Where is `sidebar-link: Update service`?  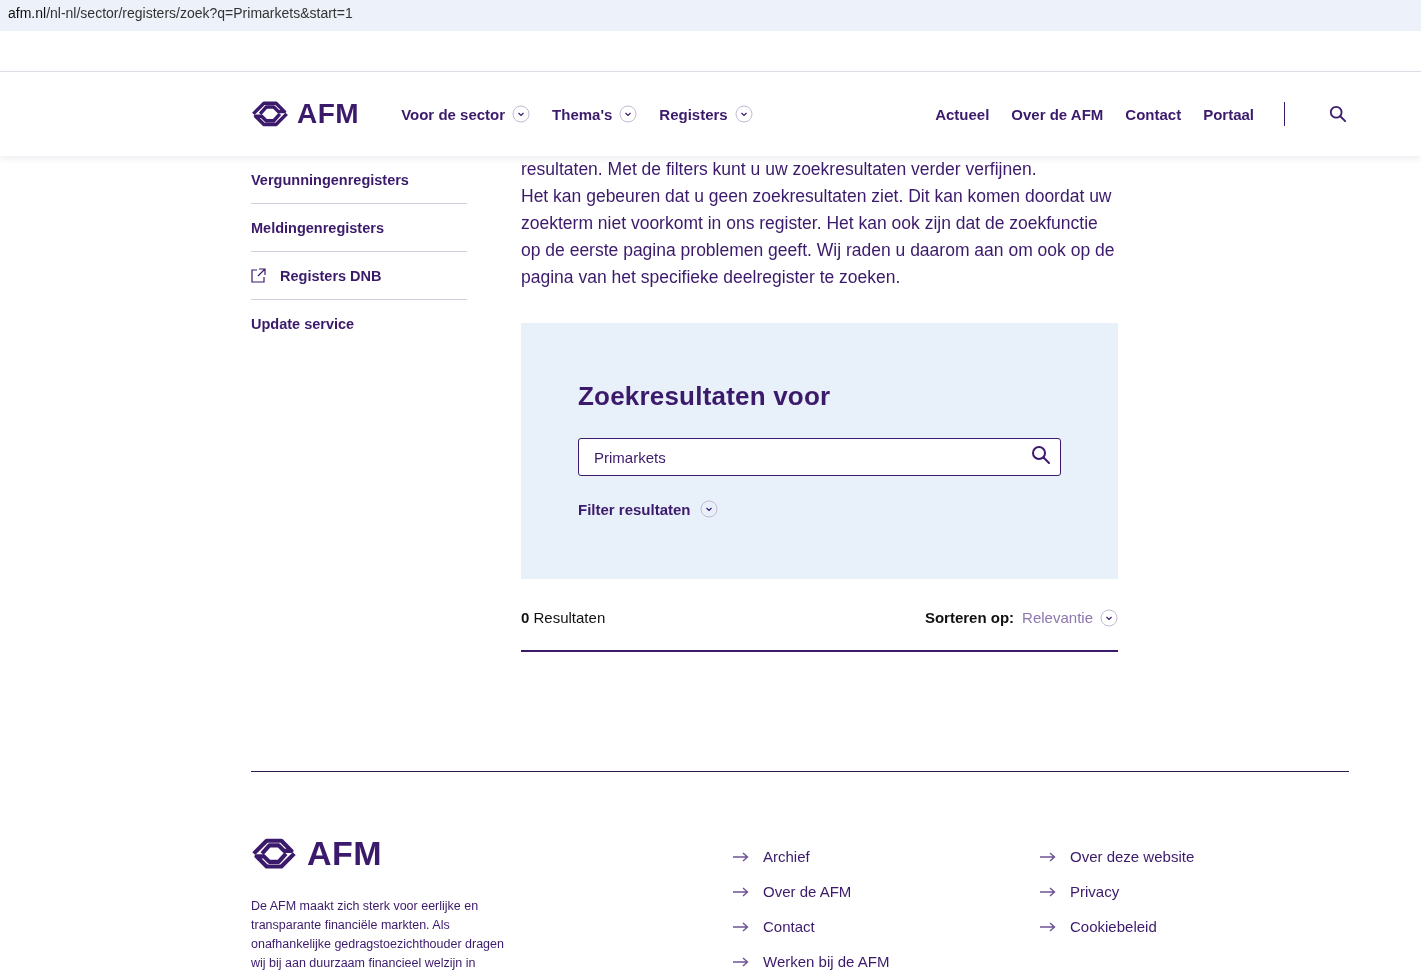 sidebar-link: Update service is located at coordinates (359, 323).